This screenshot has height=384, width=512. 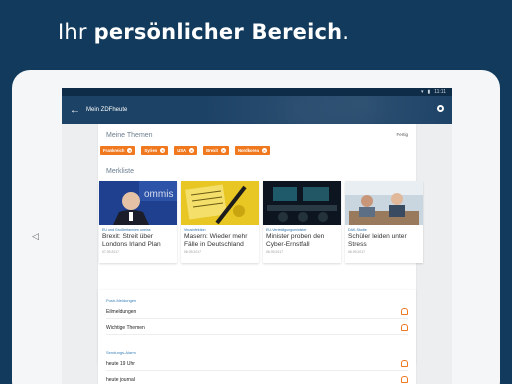 What do you see at coordinates (107, 110) in the screenshot?
I see `app-title: Mein ZDFheute` at bounding box center [107, 110].